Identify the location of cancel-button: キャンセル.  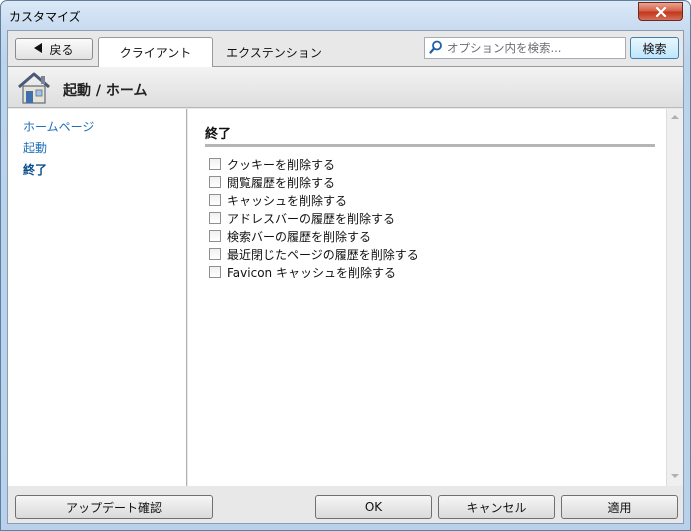
(496, 507).